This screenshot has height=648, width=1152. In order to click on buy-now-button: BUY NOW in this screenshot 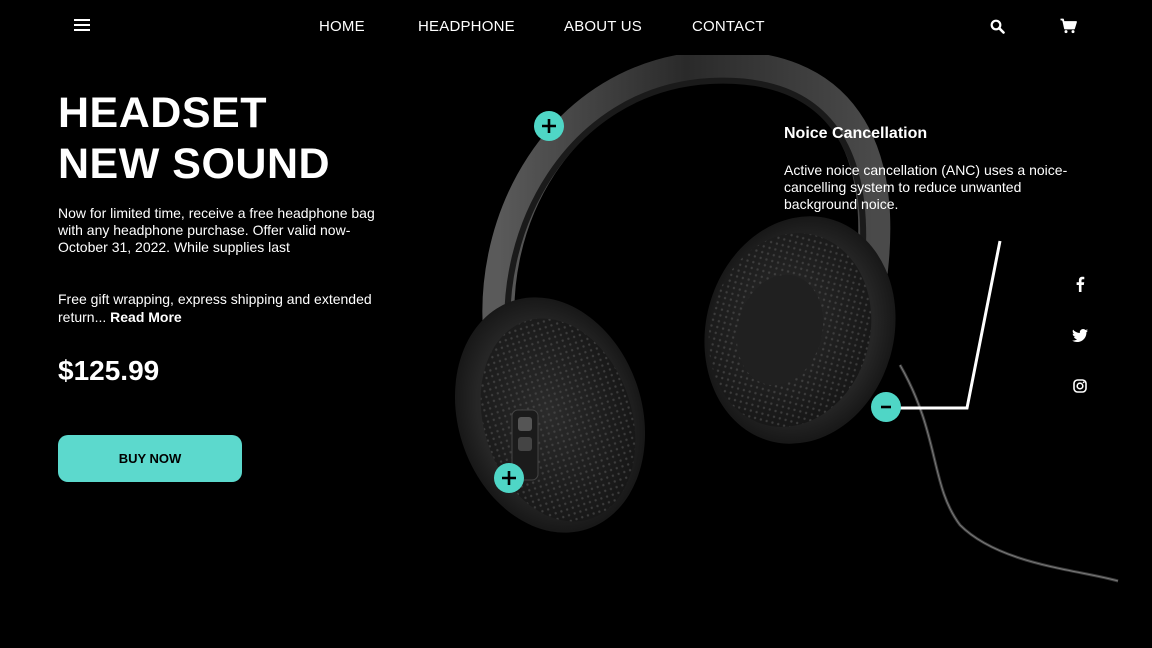, I will do `click(150, 458)`.